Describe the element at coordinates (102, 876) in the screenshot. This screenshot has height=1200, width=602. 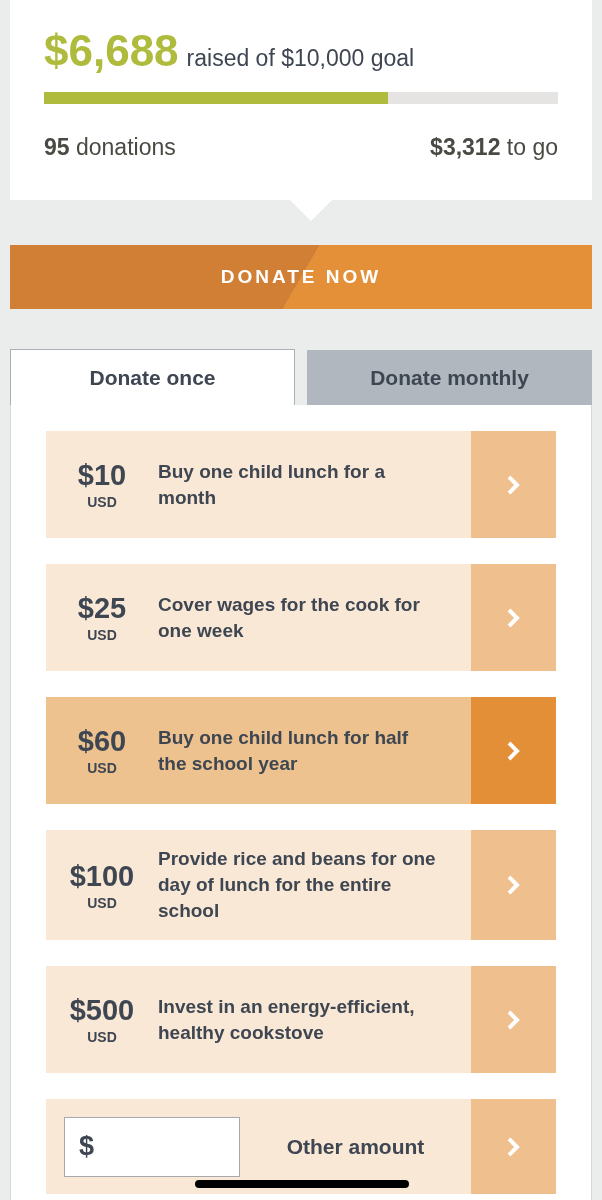
I see `amount: $100` at that location.